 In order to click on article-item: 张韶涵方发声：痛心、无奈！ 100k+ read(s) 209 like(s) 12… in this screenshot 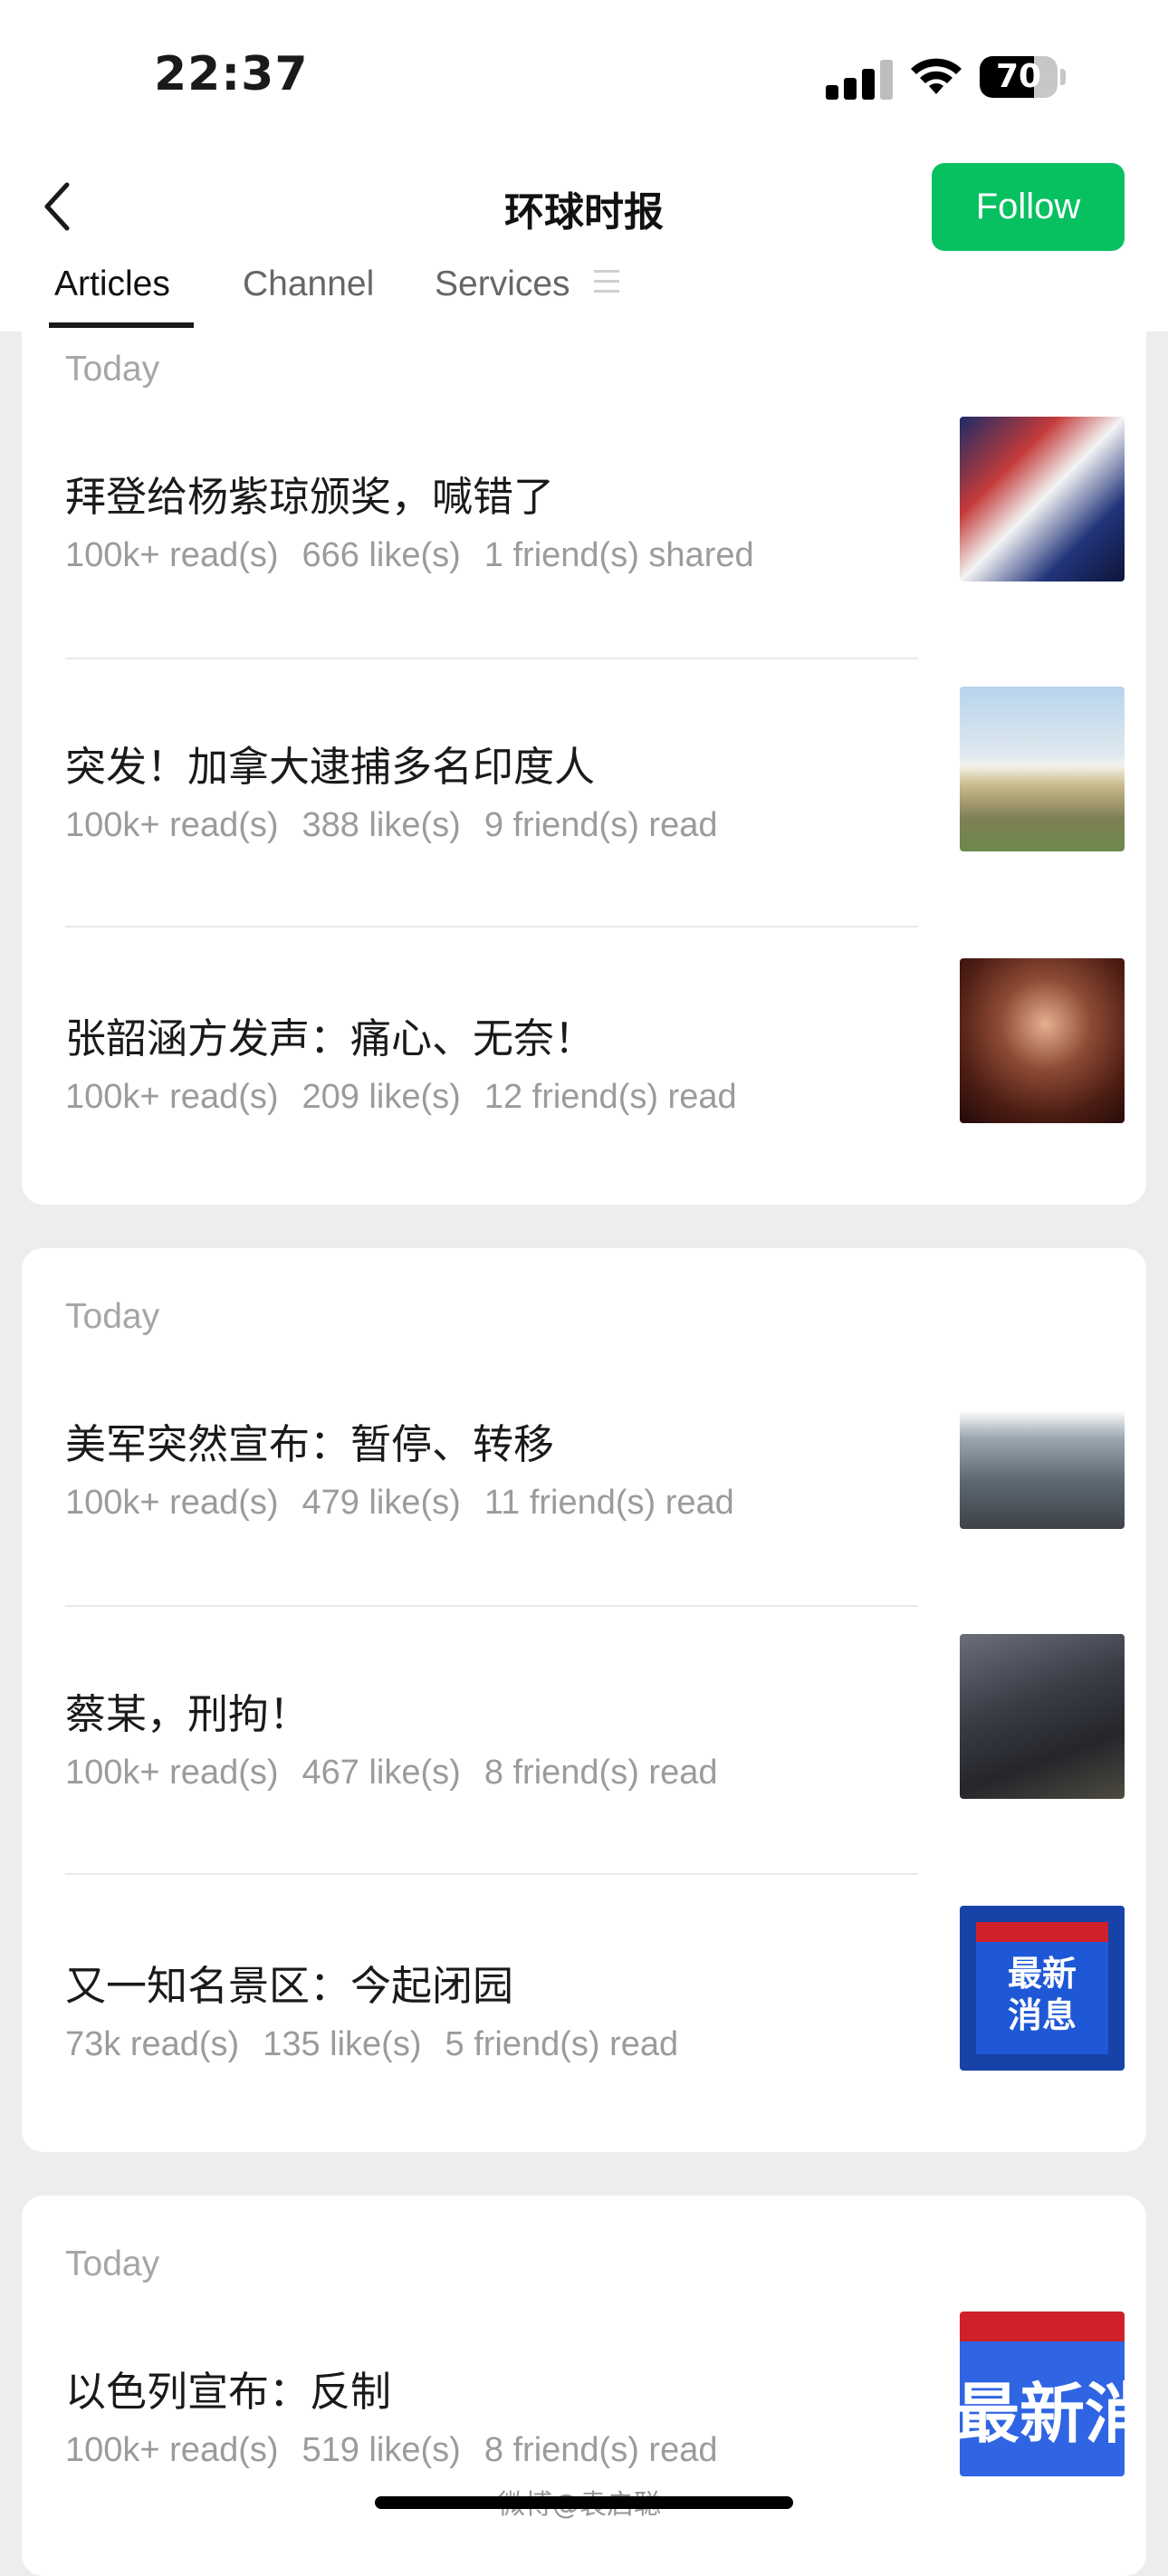, I will do `click(595, 1049)`.